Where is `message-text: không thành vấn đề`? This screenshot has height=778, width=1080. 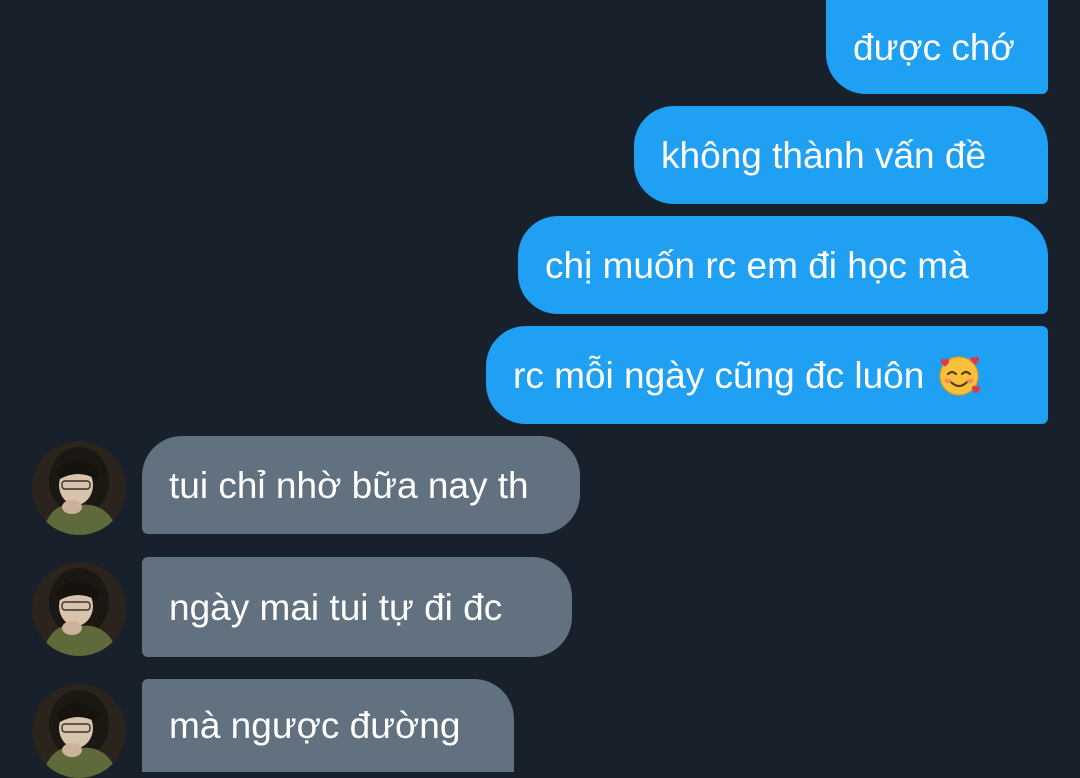 message-text: không thành vấn đề is located at coordinates (824, 155).